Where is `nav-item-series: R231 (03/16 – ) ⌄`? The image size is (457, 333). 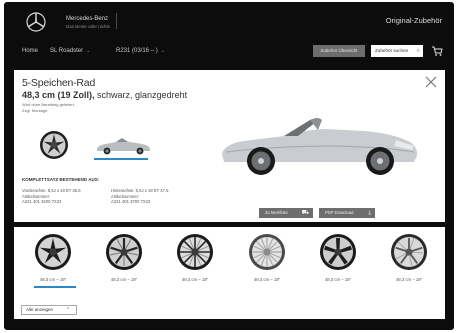 nav-item-series: R231 (03/16 – ) ⌄ is located at coordinates (140, 51).